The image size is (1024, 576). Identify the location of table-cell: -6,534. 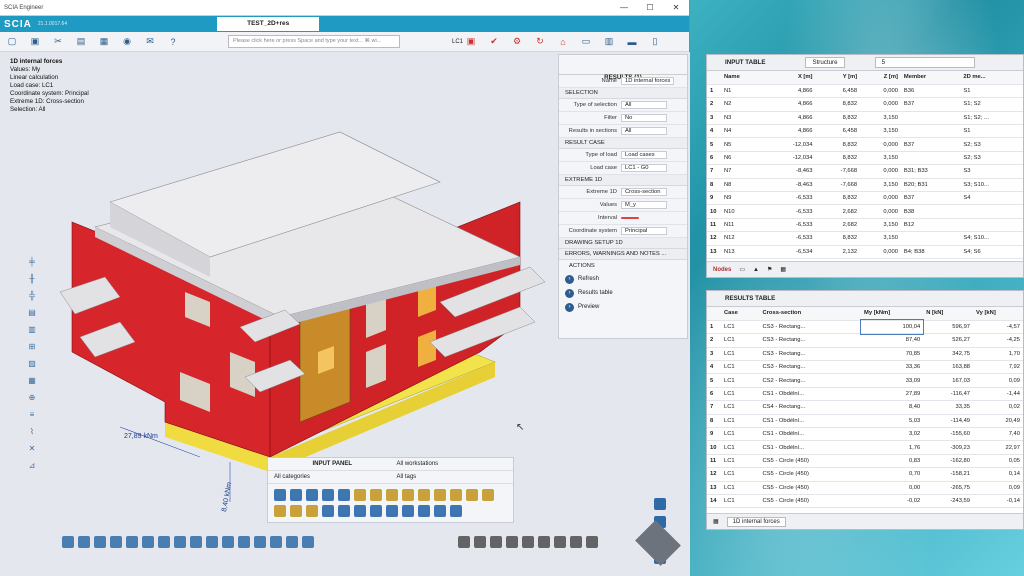
(790, 252).